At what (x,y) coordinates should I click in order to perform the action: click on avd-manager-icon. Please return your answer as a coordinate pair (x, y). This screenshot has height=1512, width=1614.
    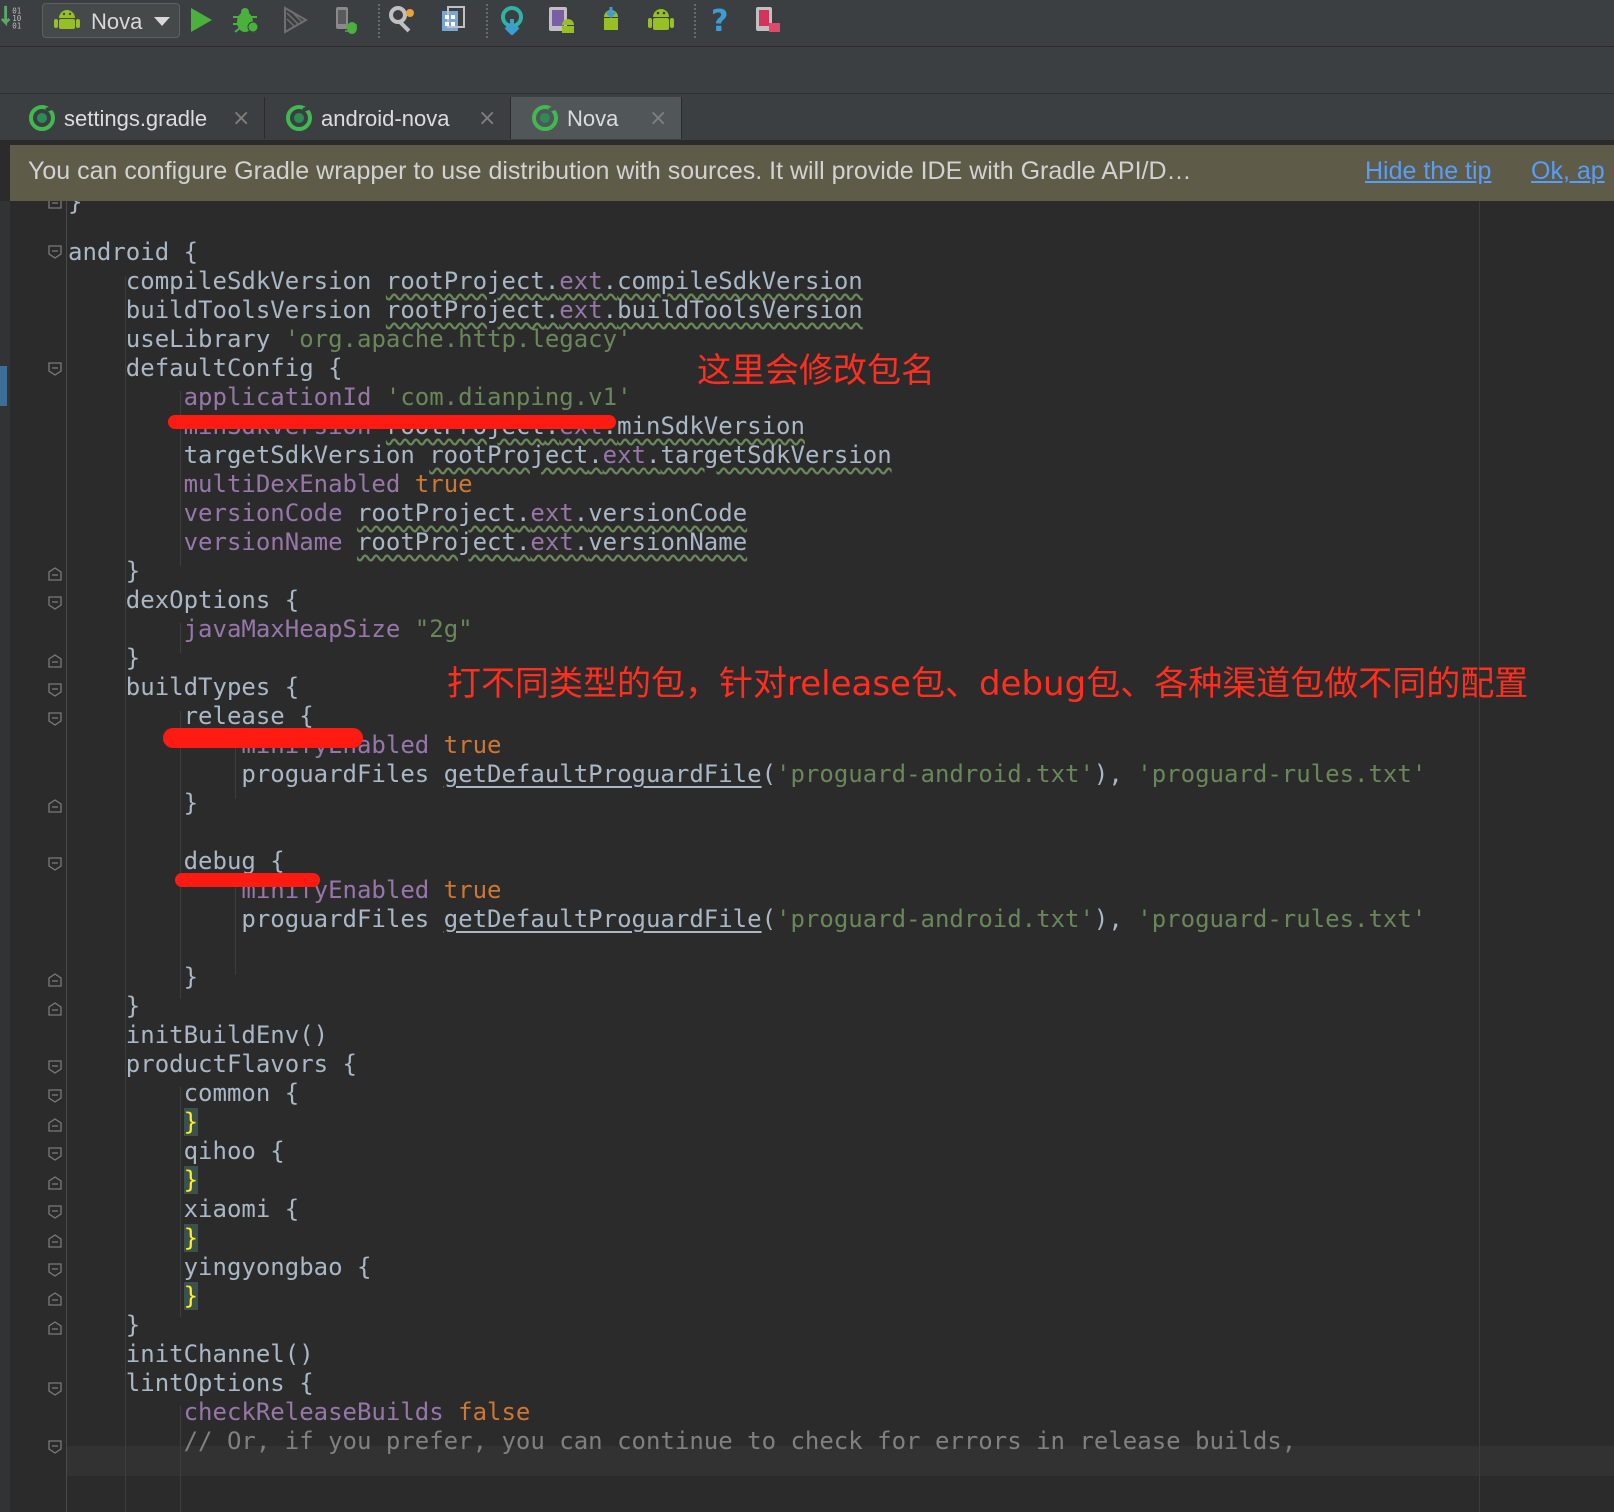
    Looking at the image, I should click on (561, 20).